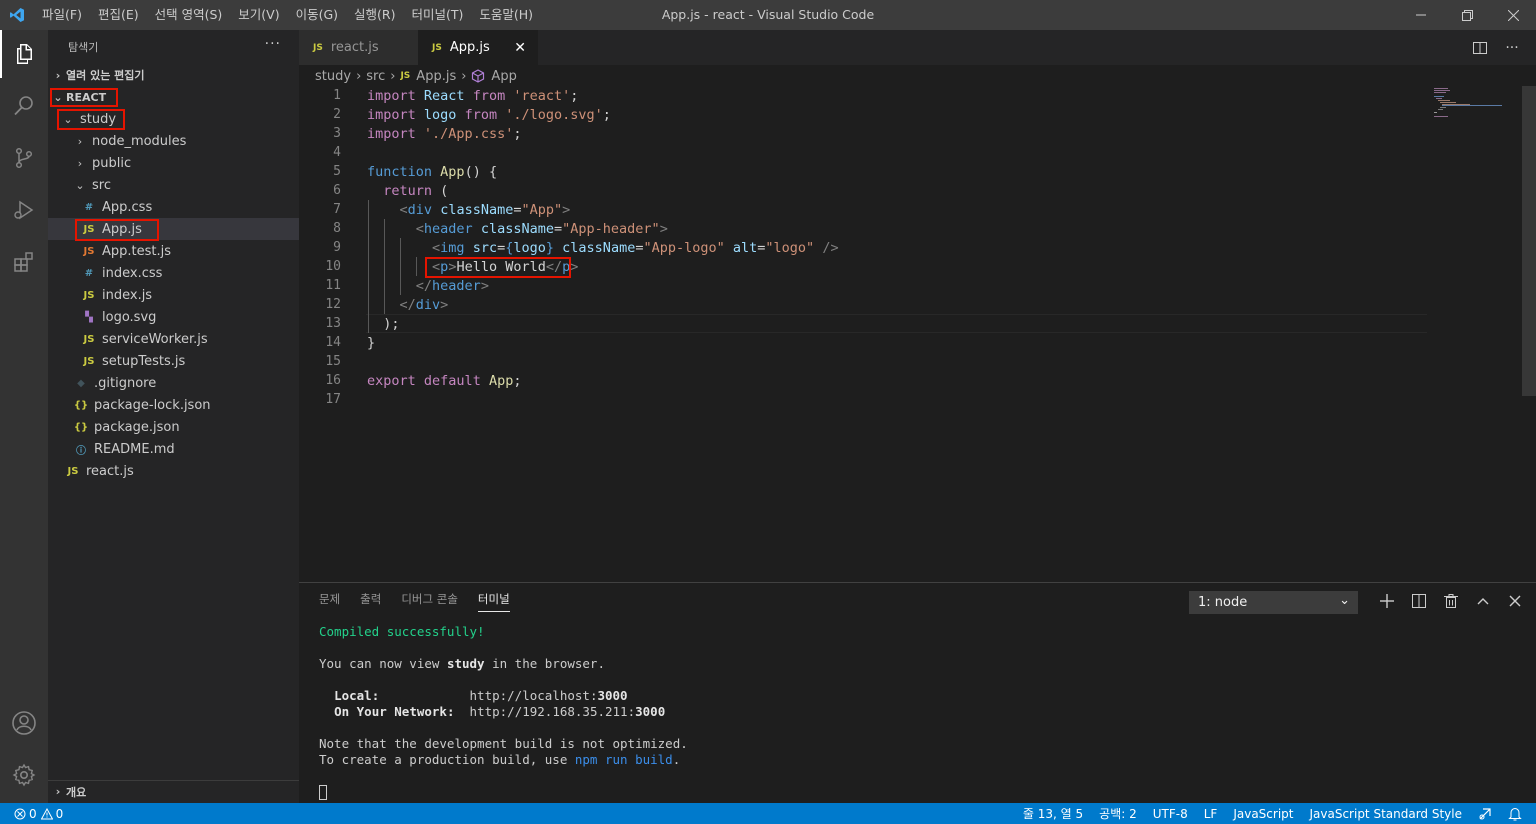 This screenshot has width=1536, height=824. Describe the element at coordinates (173, 317) in the screenshot. I see `tree-file: ▚ logo.svg` at that location.